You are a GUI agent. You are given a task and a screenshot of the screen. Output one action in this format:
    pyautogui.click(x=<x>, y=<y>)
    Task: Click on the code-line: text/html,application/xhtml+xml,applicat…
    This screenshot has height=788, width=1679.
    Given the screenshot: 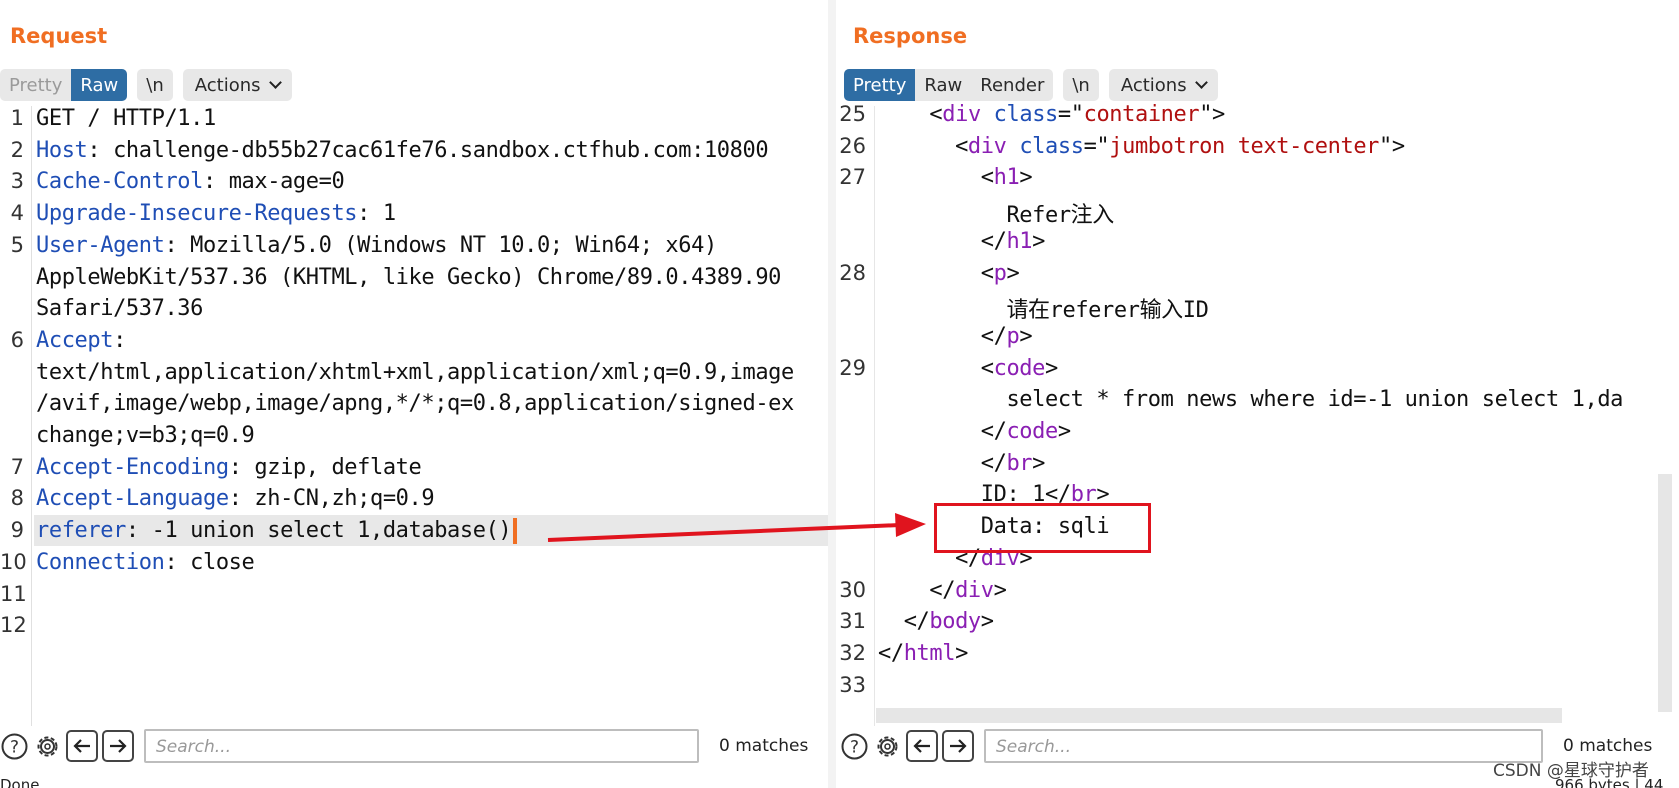 What is the action you would take?
    pyautogui.click(x=415, y=372)
    